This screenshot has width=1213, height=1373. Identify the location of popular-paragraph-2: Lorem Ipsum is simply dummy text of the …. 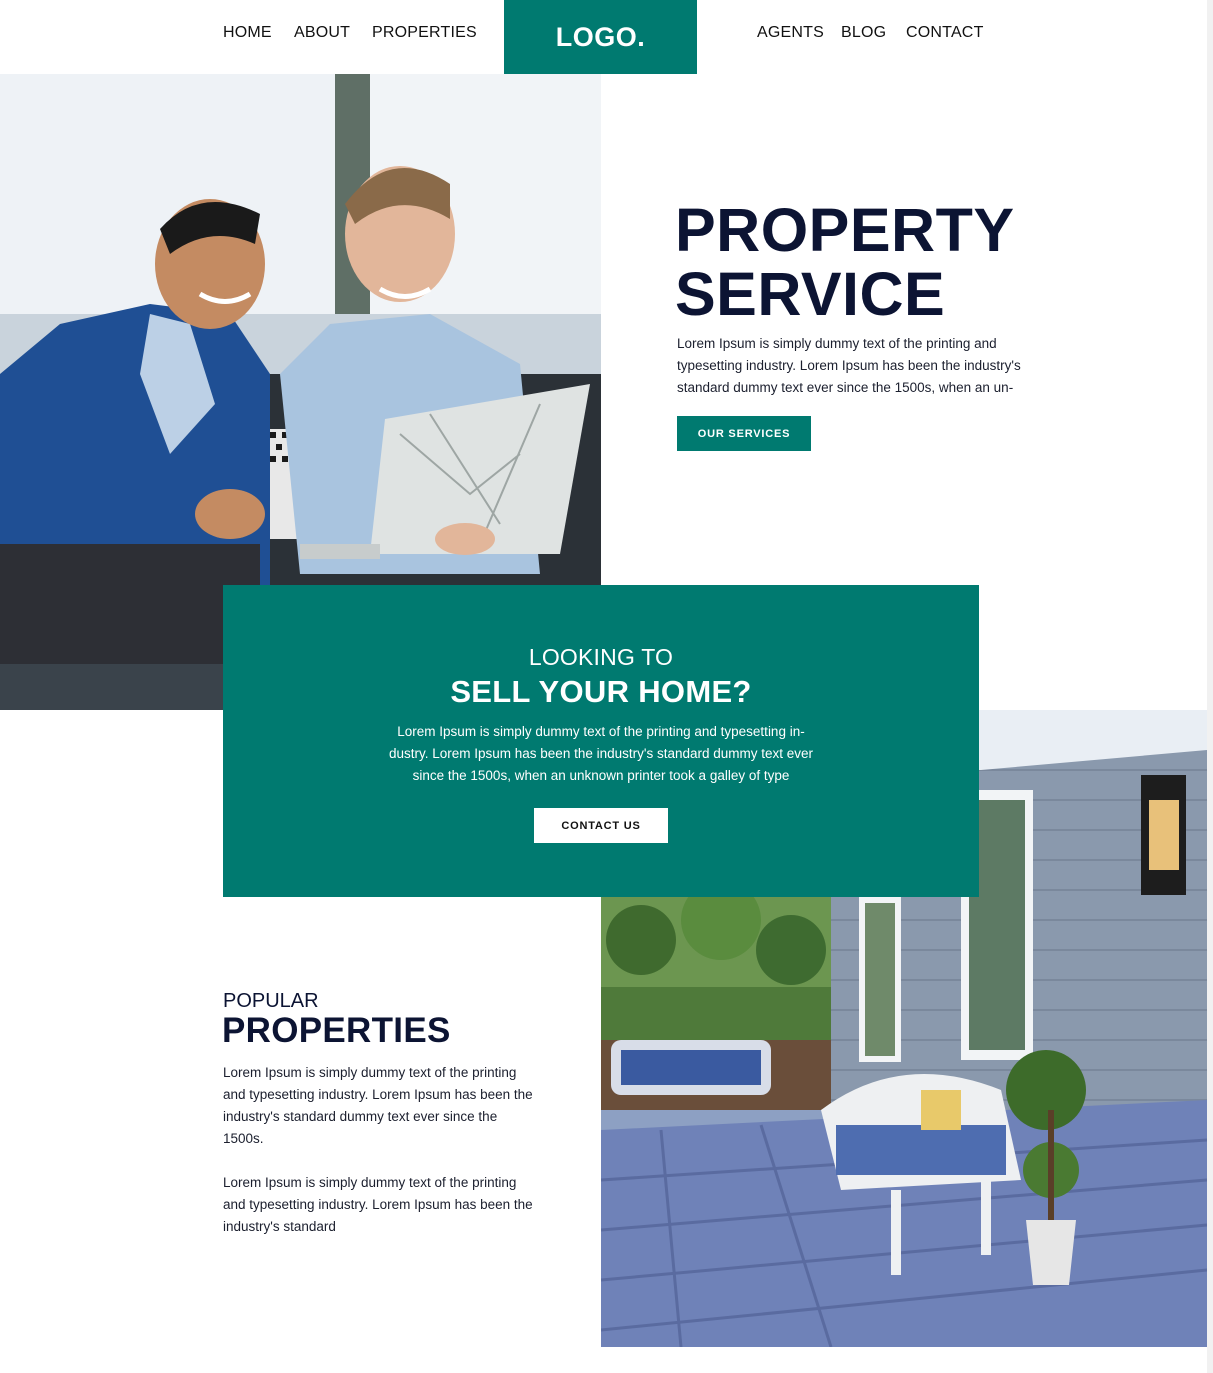
(378, 1204).